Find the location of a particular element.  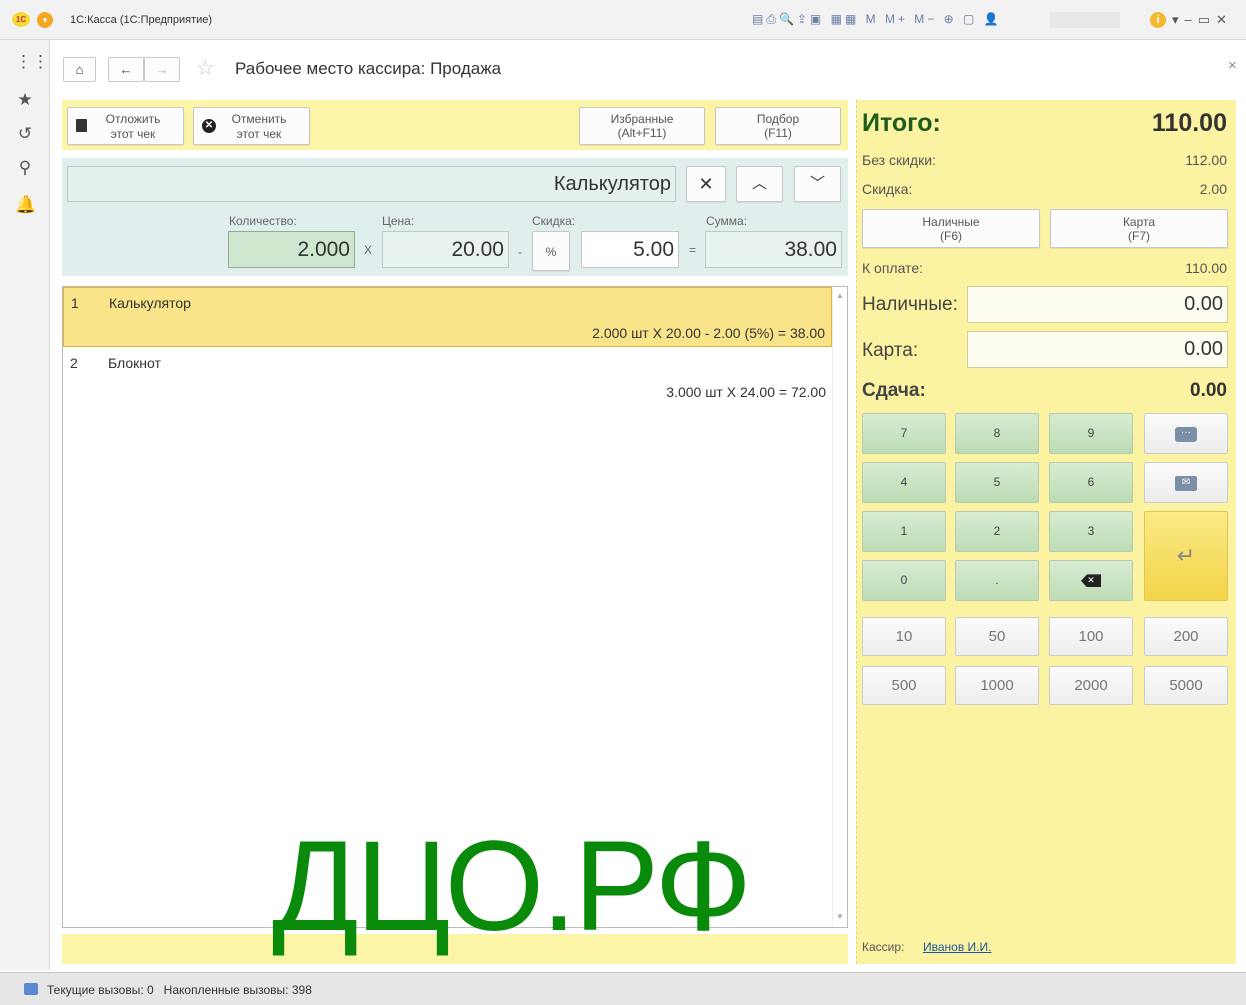

home-button: ⌂ is located at coordinates (79, 69).